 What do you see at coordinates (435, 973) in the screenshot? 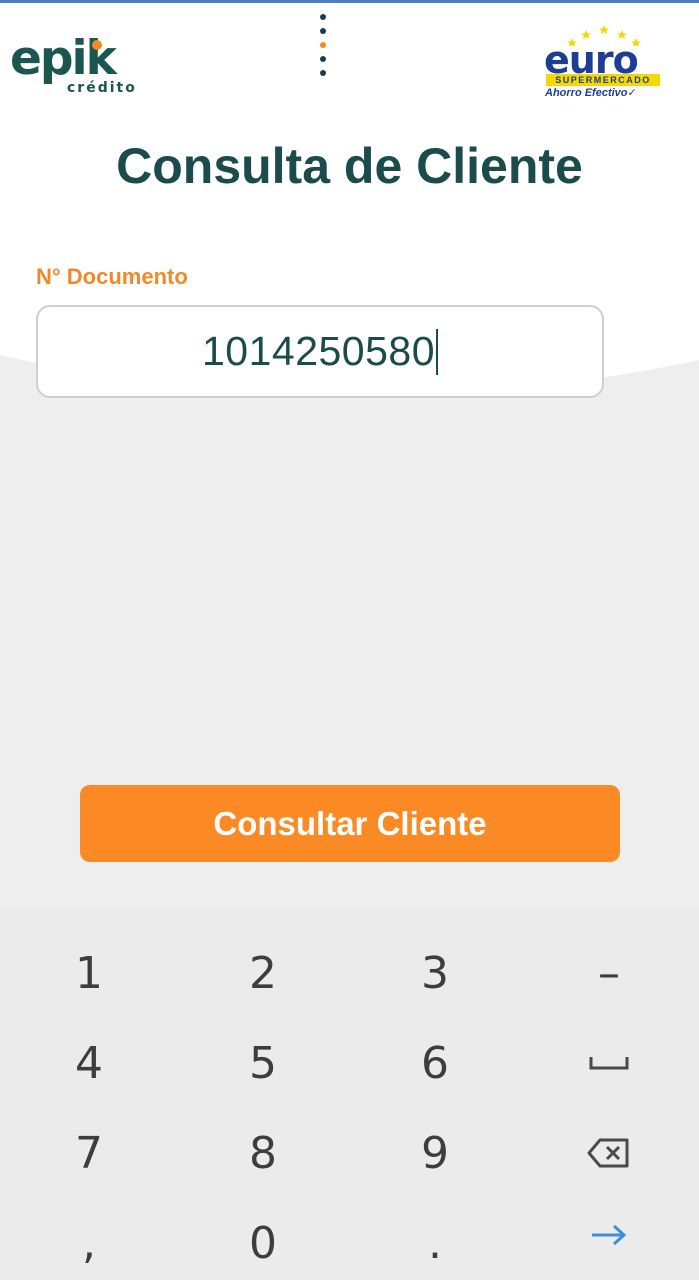
I see `key-3: 3` at bounding box center [435, 973].